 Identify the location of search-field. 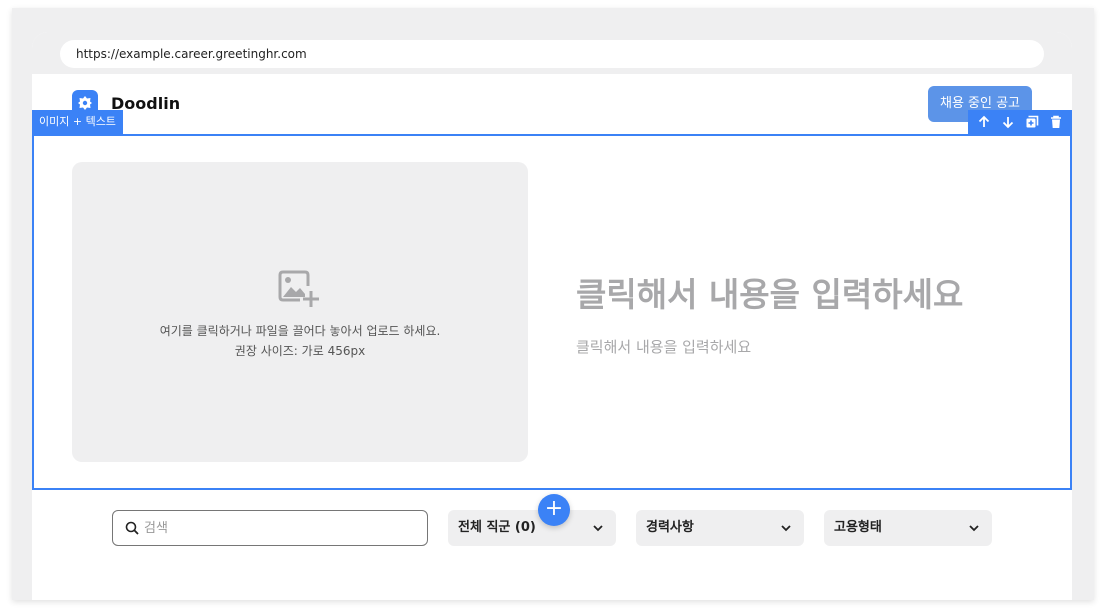
(270, 528).